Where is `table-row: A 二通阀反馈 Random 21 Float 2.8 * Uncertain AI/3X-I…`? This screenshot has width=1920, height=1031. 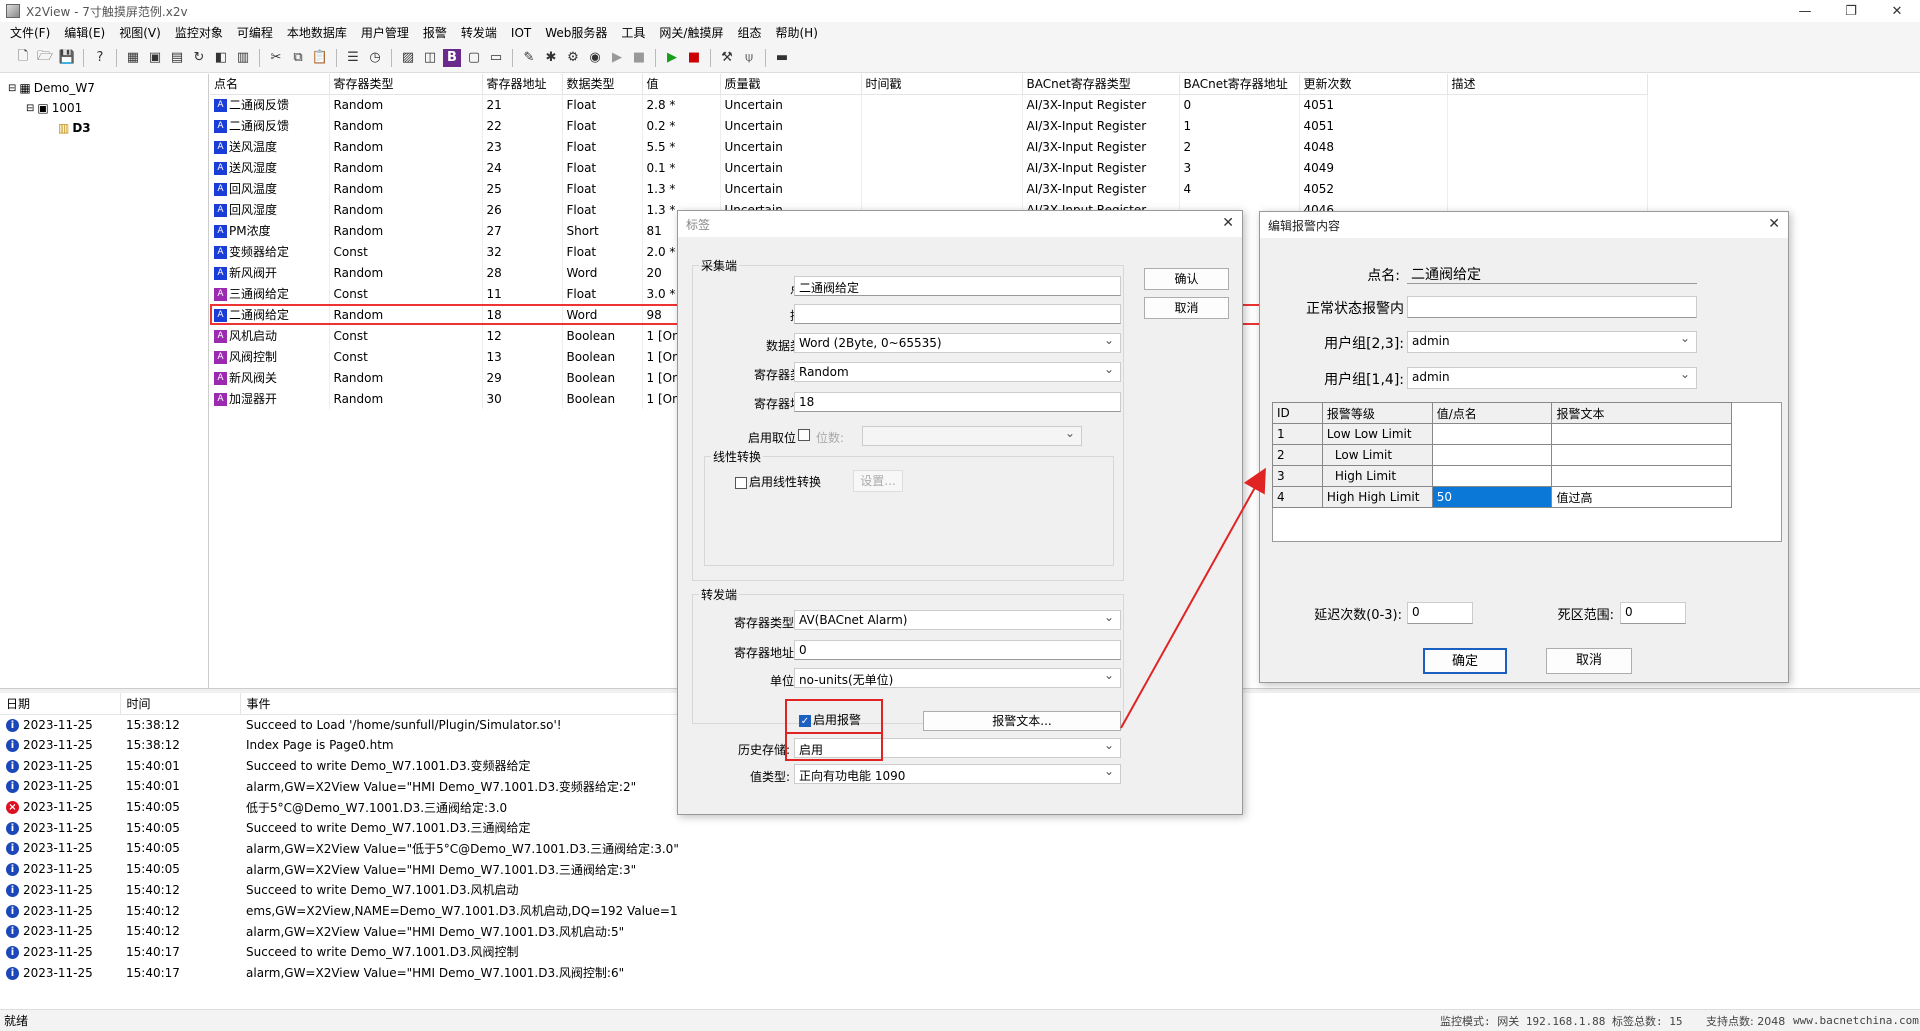
table-row: A 二通阀反馈 Random 21 Float 2.8 * Uncertain AI/3X-I… is located at coordinates (929, 104).